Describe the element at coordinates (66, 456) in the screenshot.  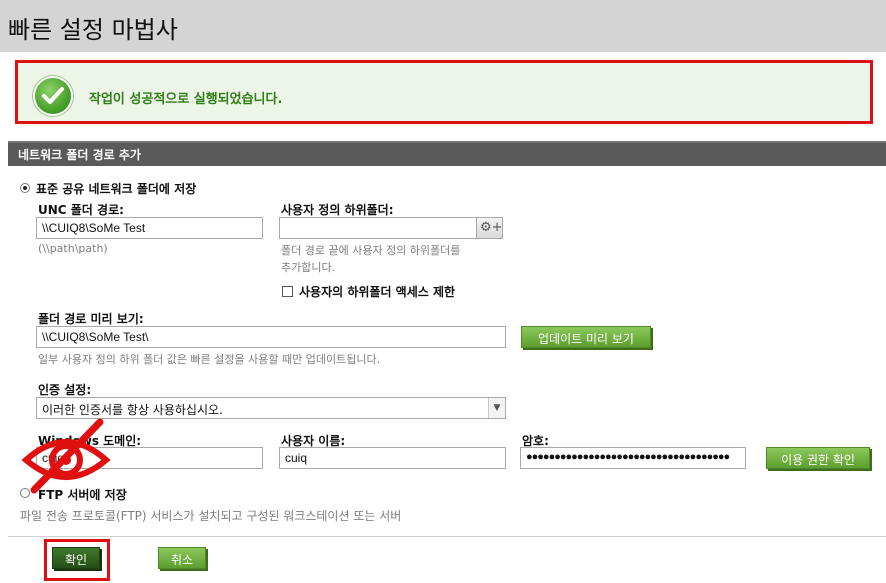
I see `eye-slash-icon` at that location.